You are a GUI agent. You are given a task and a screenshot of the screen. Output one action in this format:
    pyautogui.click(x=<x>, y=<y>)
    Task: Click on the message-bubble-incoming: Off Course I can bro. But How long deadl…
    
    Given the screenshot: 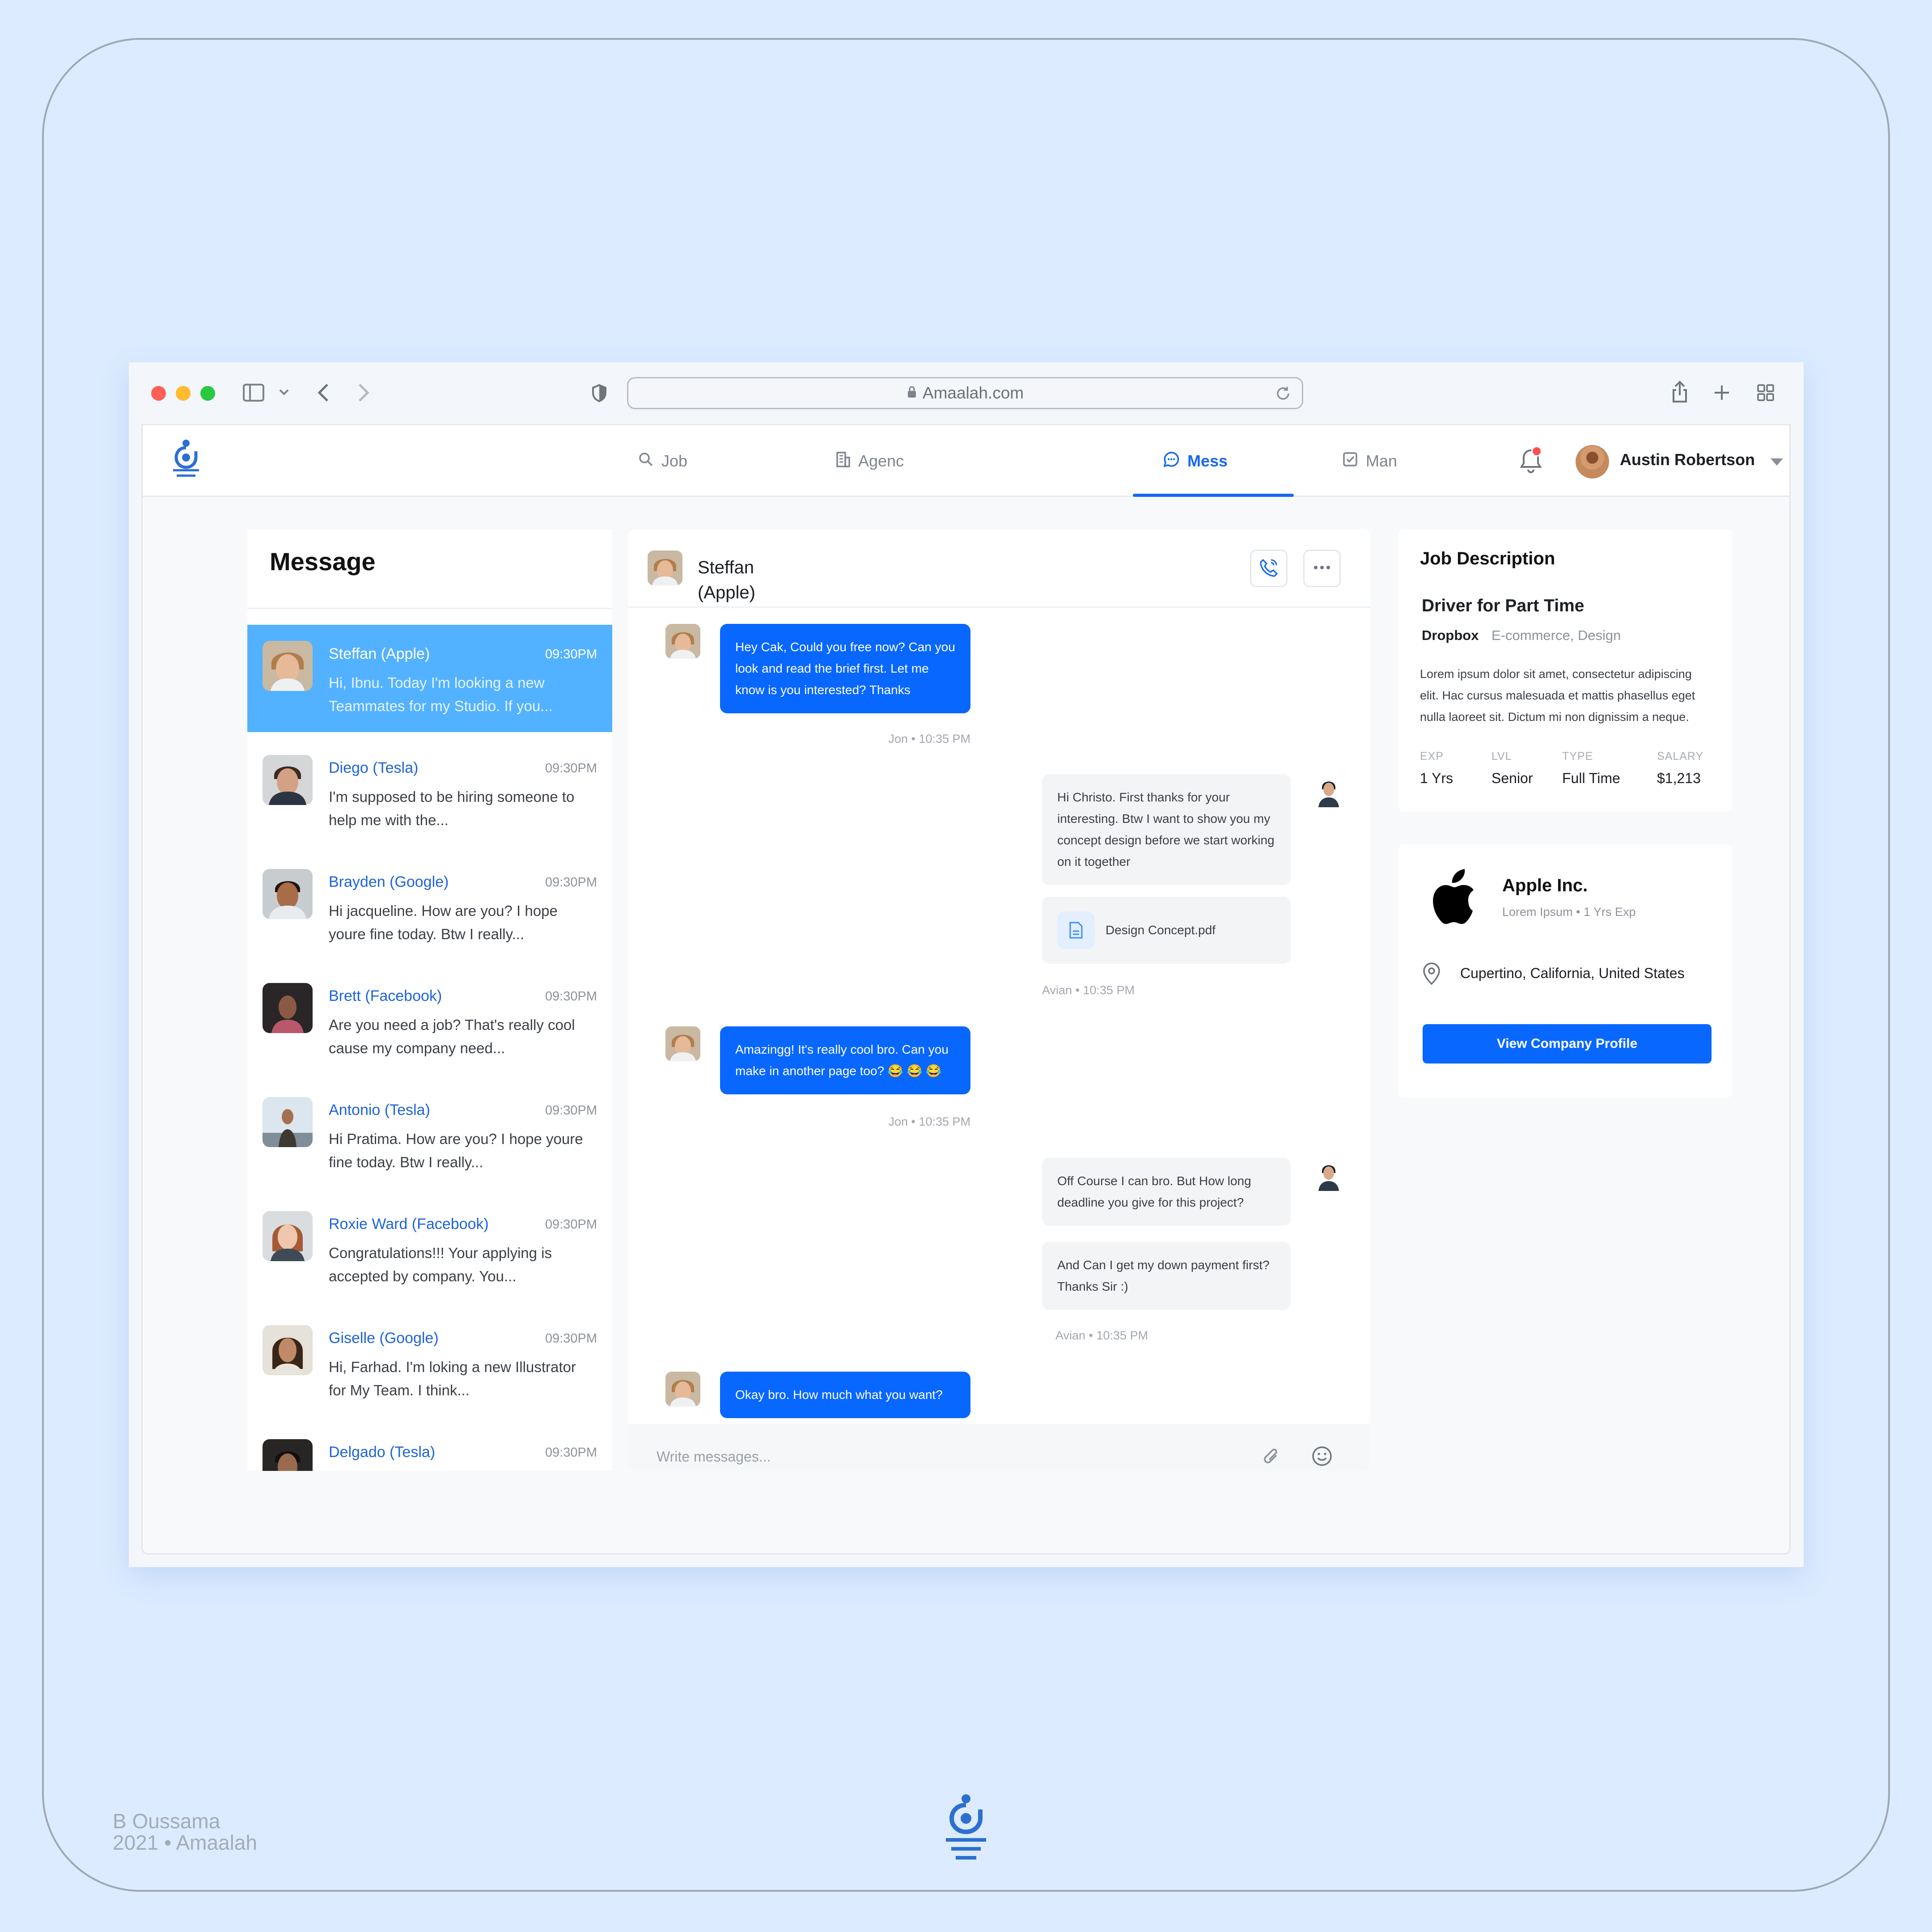 What is the action you would take?
    pyautogui.click(x=1166, y=1192)
    